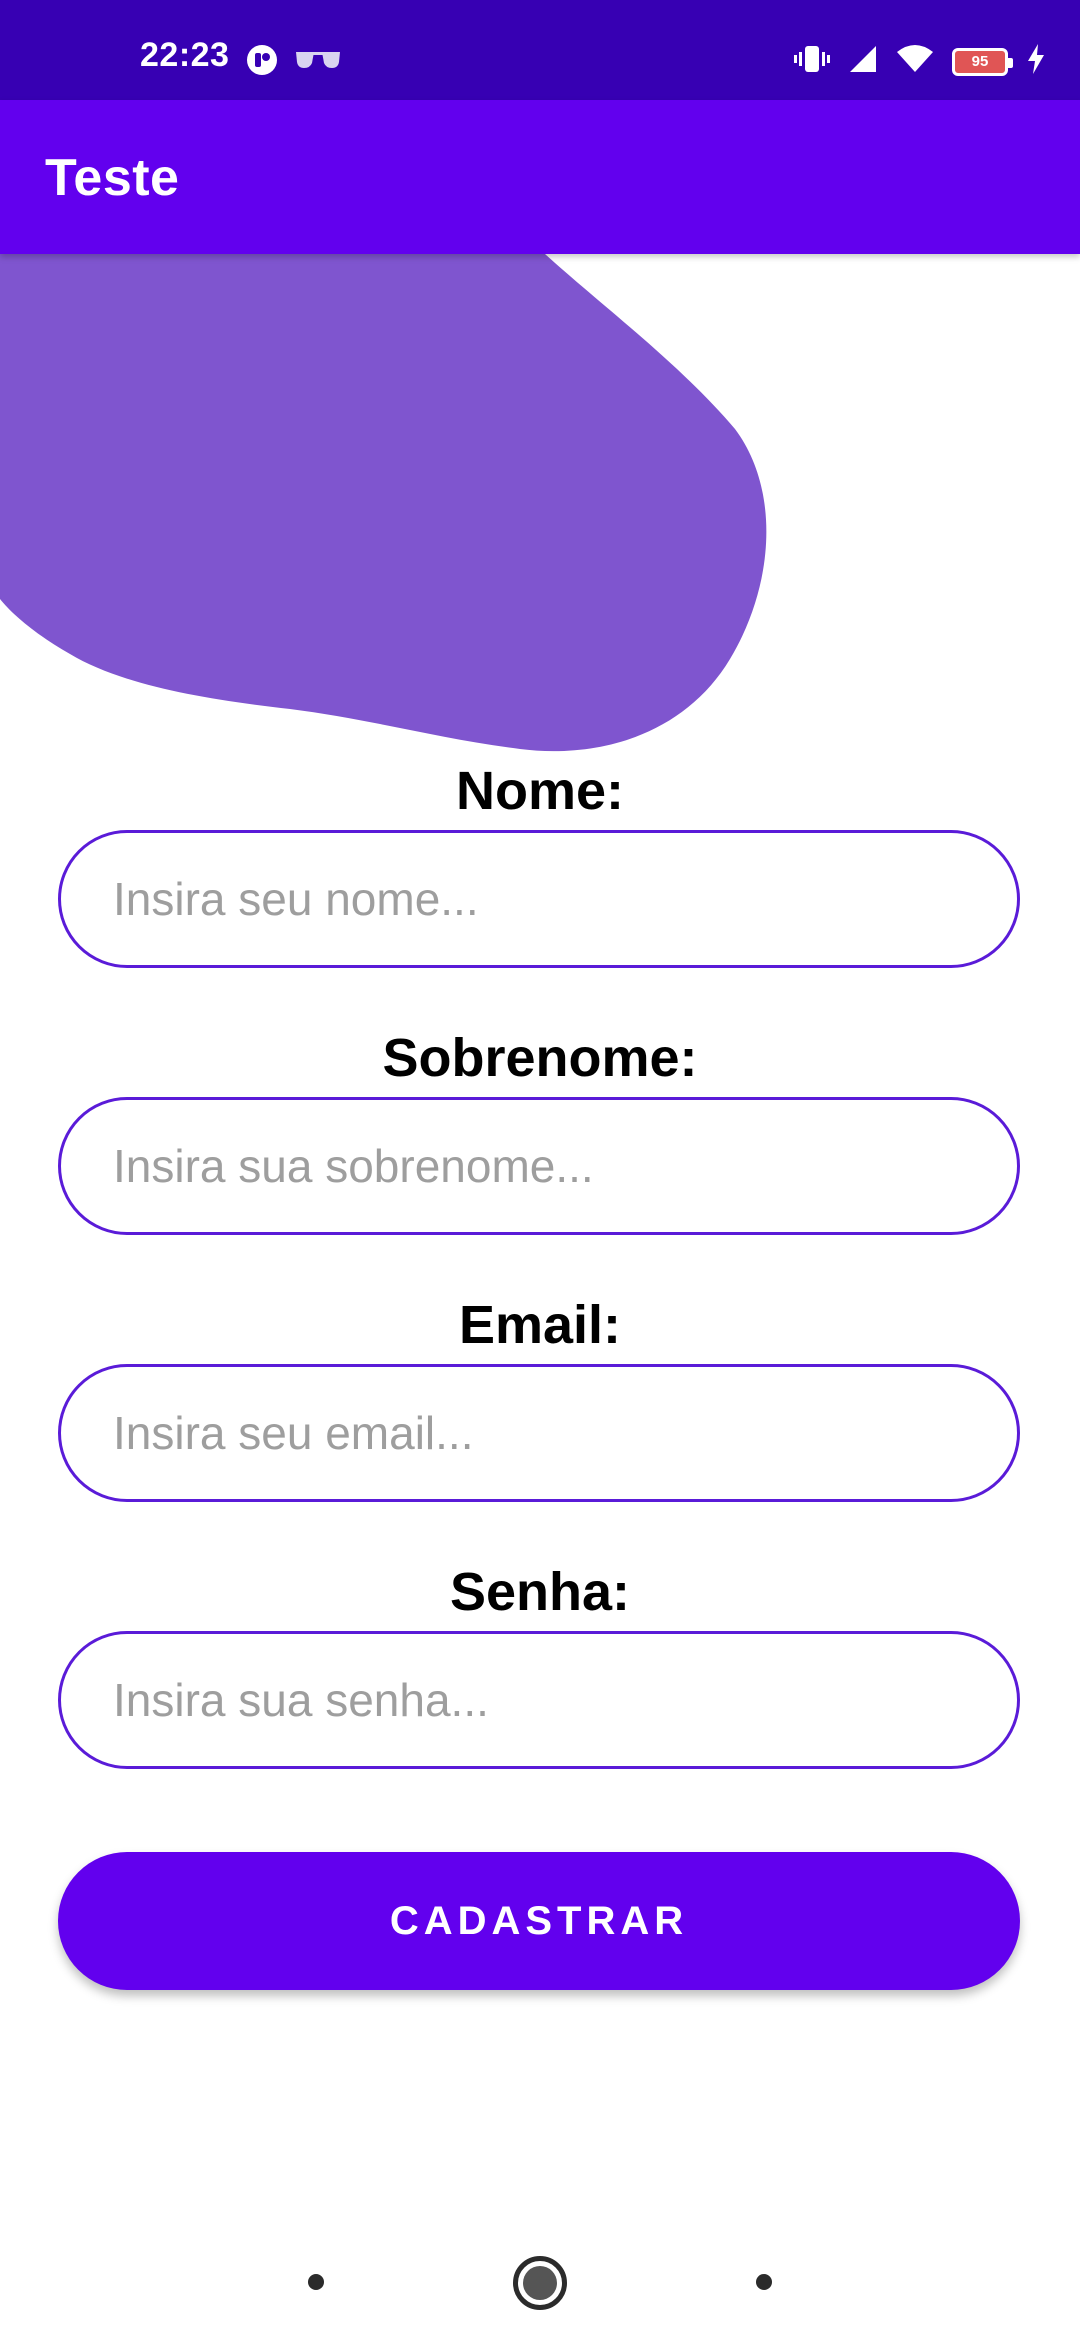 The height and width of the screenshot is (2340, 1080). I want to click on status-bar: 22:23 95, so click(540, 50).